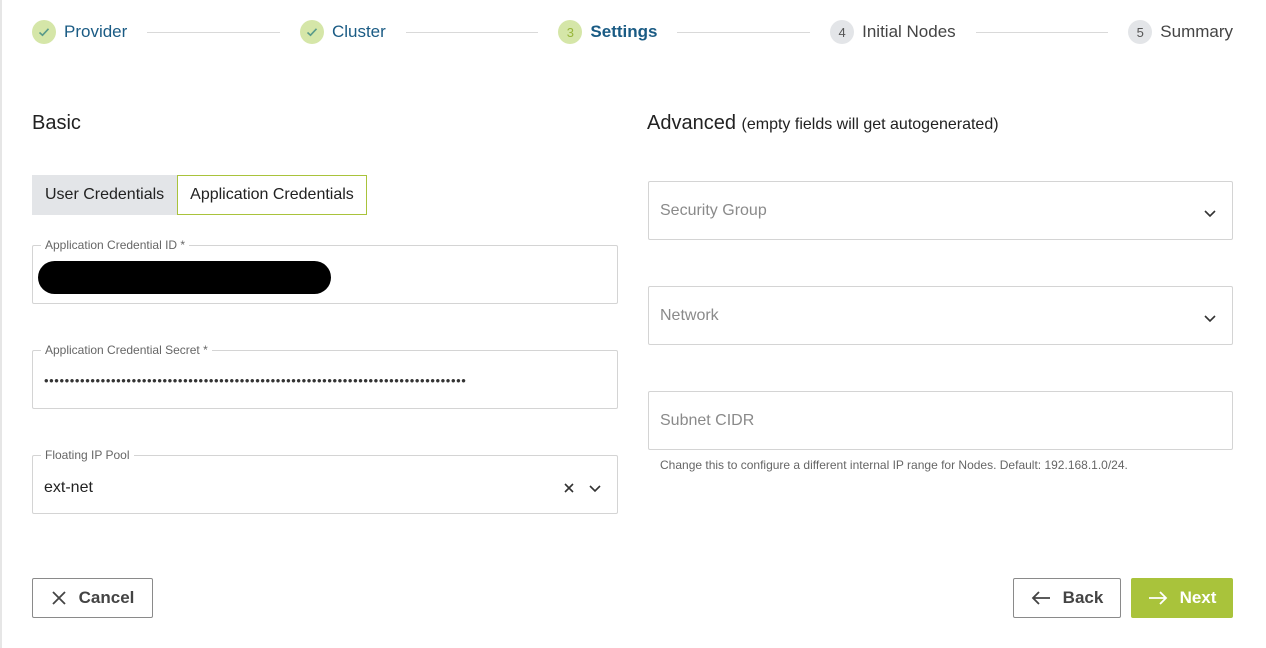  I want to click on page-frame-edge, so click(1, 324).